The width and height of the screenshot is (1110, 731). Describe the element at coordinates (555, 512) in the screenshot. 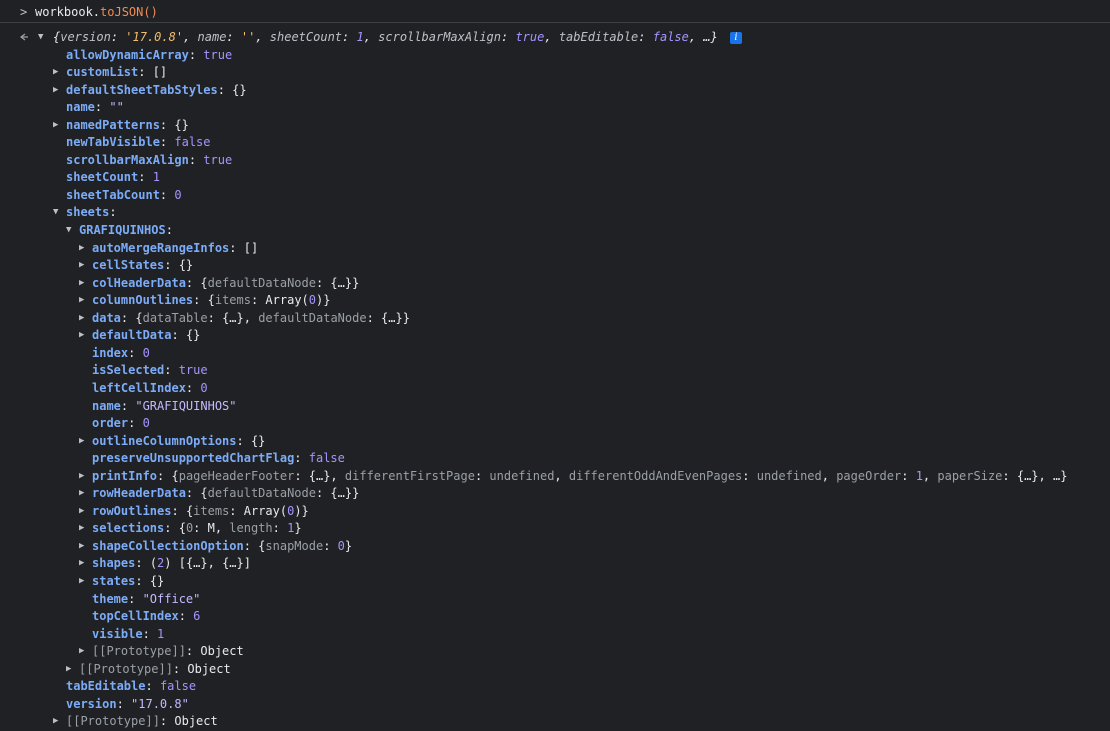

I see `tree-row: ▶ rowOutlines: {items: Array(0)}` at that location.